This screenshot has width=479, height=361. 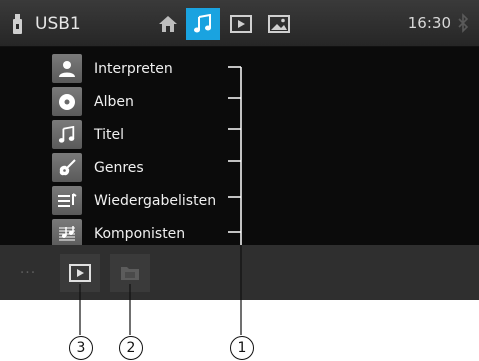 What do you see at coordinates (131, 348) in the screenshot?
I see `callout-2: 2` at bounding box center [131, 348].